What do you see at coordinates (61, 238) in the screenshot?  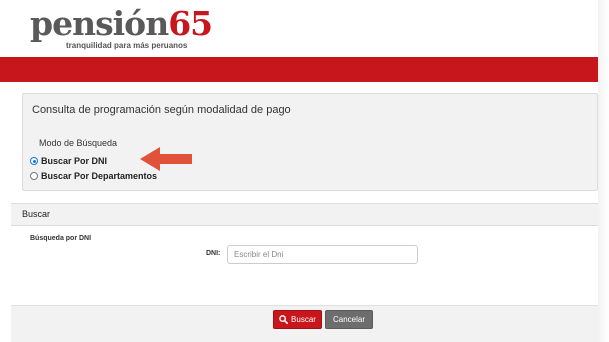 I see `busqueda-por-dni-label: Búsqueda por DNI` at bounding box center [61, 238].